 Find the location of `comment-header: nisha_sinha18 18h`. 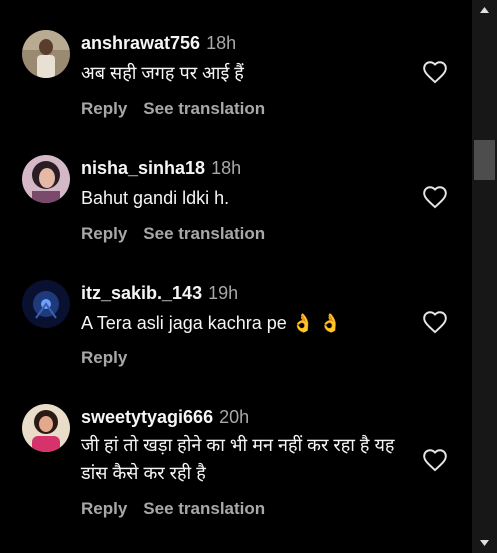

comment-header: nisha_sinha18 18h is located at coordinates (161, 168).